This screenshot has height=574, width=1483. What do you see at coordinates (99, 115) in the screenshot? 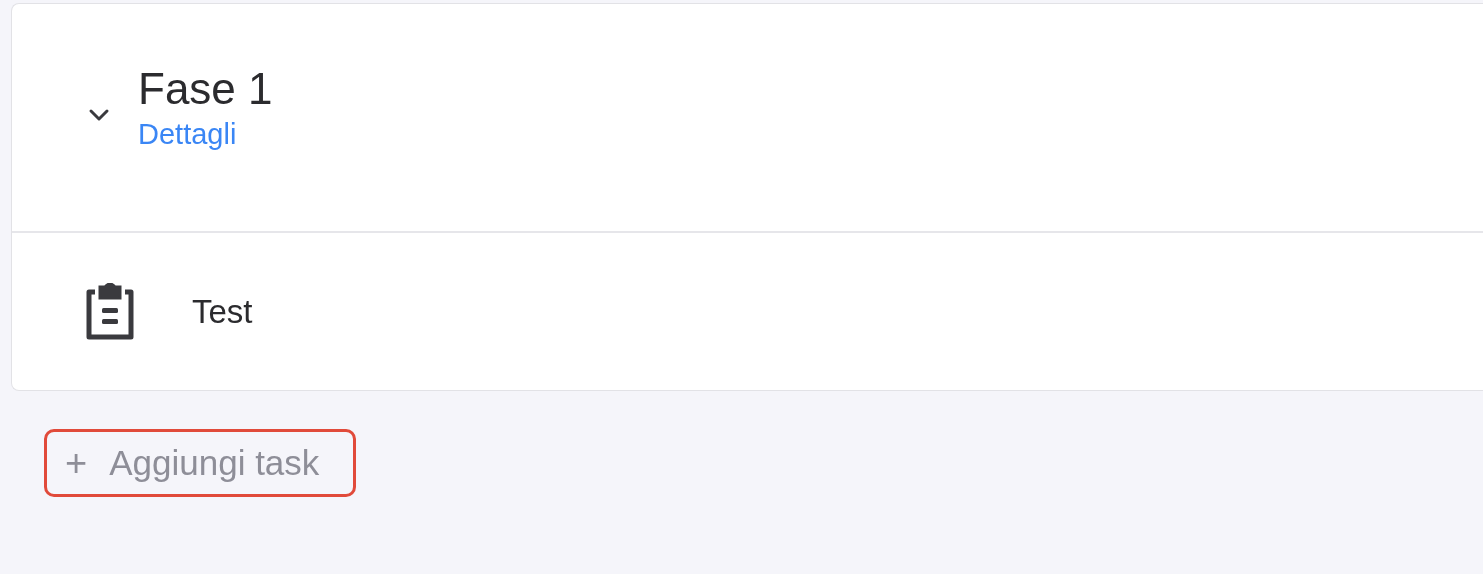
I see `chevron-icon` at bounding box center [99, 115].